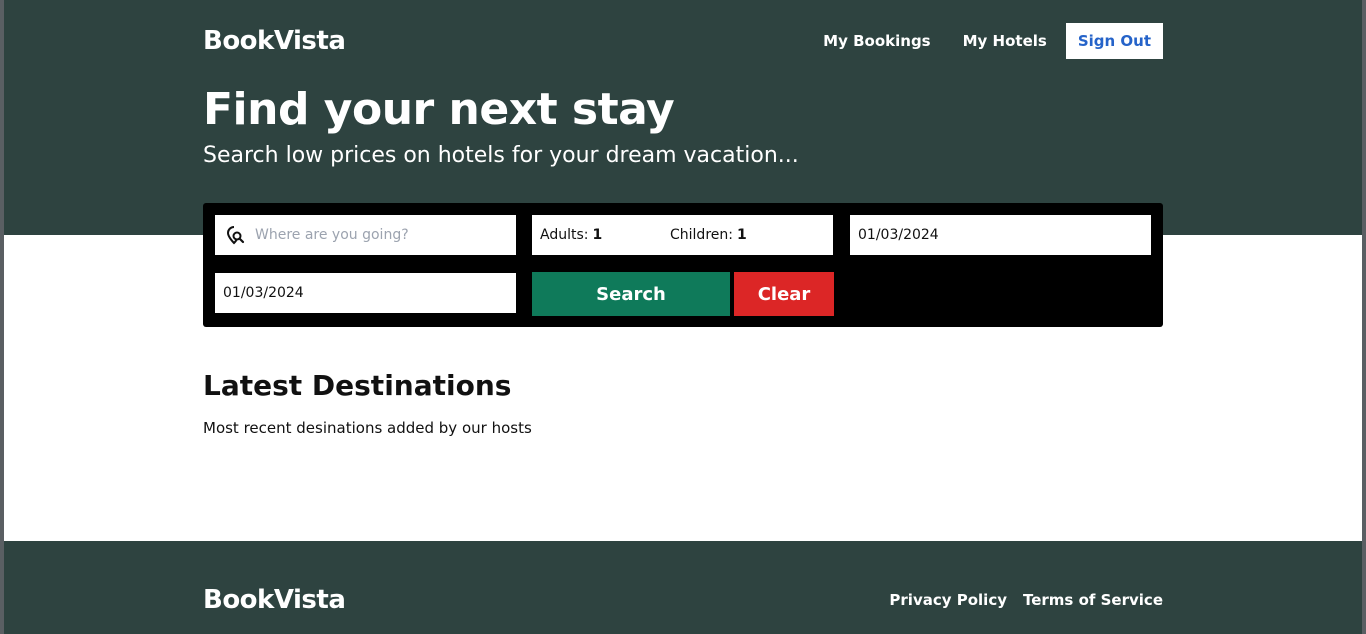 The width and height of the screenshot is (1366, 634). What do you see at coordinates (1018, 600) in the screenshot?
I see `footer-links: Privacy Policy Terms of Service` at bounding box center [1018, 600].